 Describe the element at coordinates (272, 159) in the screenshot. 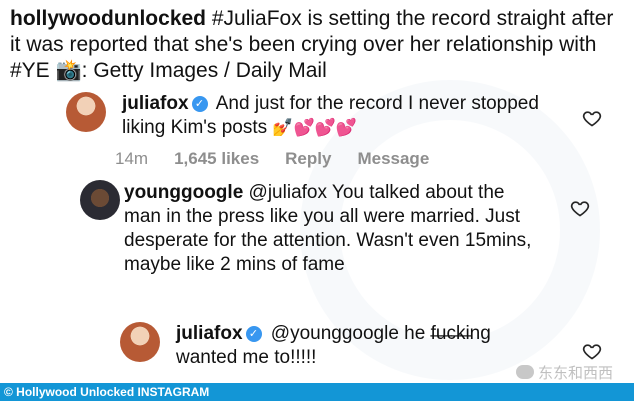

I see `comment-meta: 14m 1,645 likes Reply Message` at that location.